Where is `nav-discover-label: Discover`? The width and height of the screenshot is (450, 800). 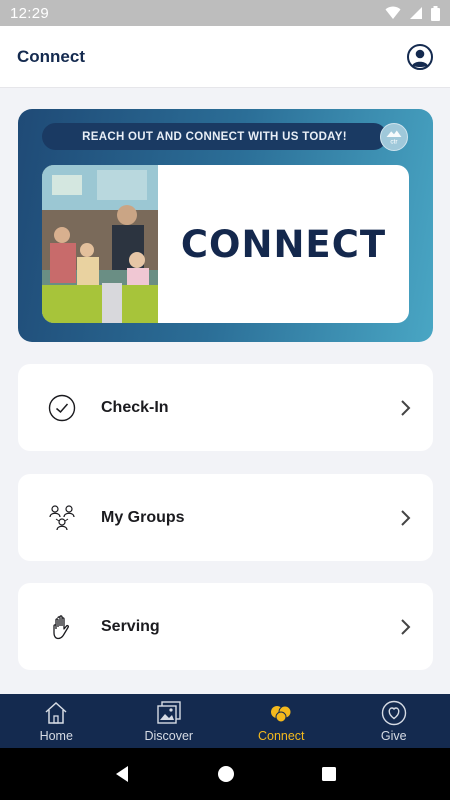 nav-discover-label: Discover is located at coordinates (169, 735).